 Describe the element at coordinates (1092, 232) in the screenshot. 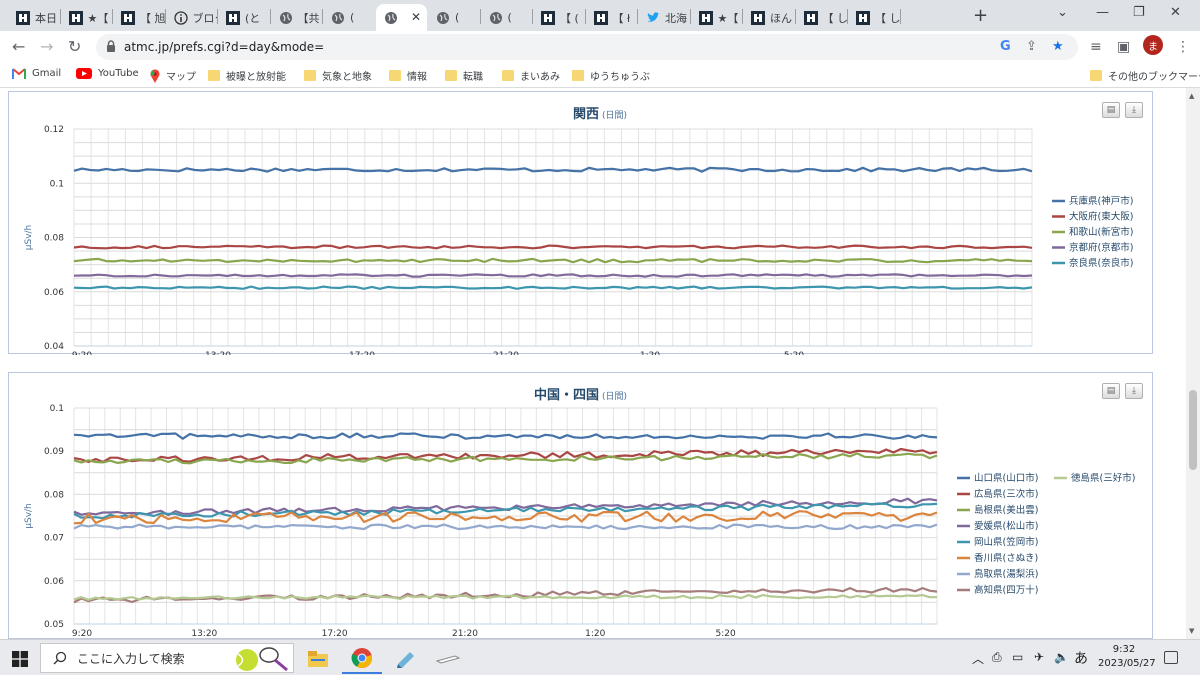

I see `legend-item: 和歌山(新宮市)` at that location.